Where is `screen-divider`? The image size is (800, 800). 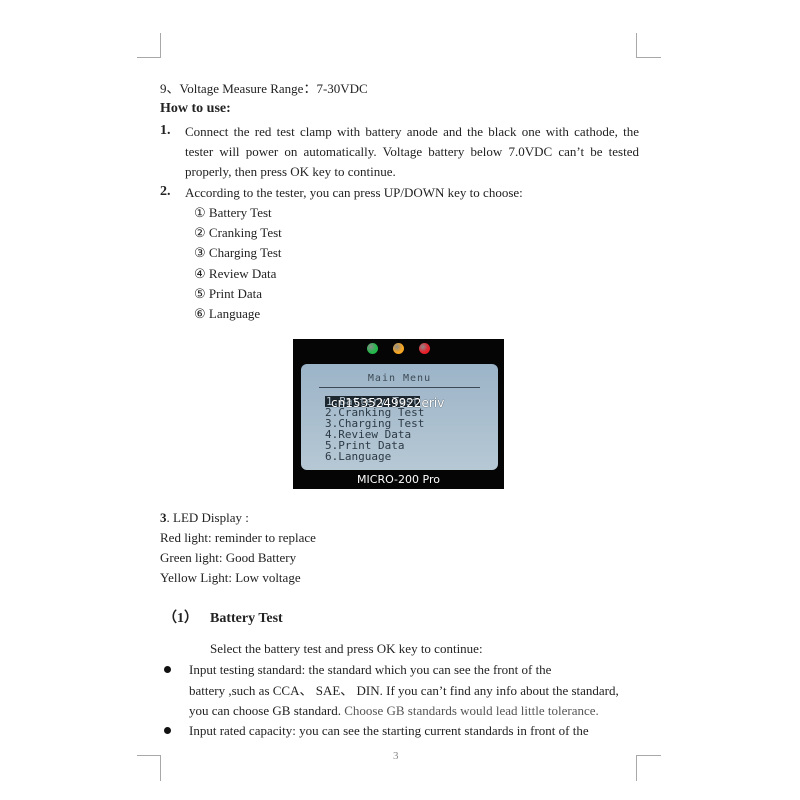 screen-divider is located at coordinates (399, 387).